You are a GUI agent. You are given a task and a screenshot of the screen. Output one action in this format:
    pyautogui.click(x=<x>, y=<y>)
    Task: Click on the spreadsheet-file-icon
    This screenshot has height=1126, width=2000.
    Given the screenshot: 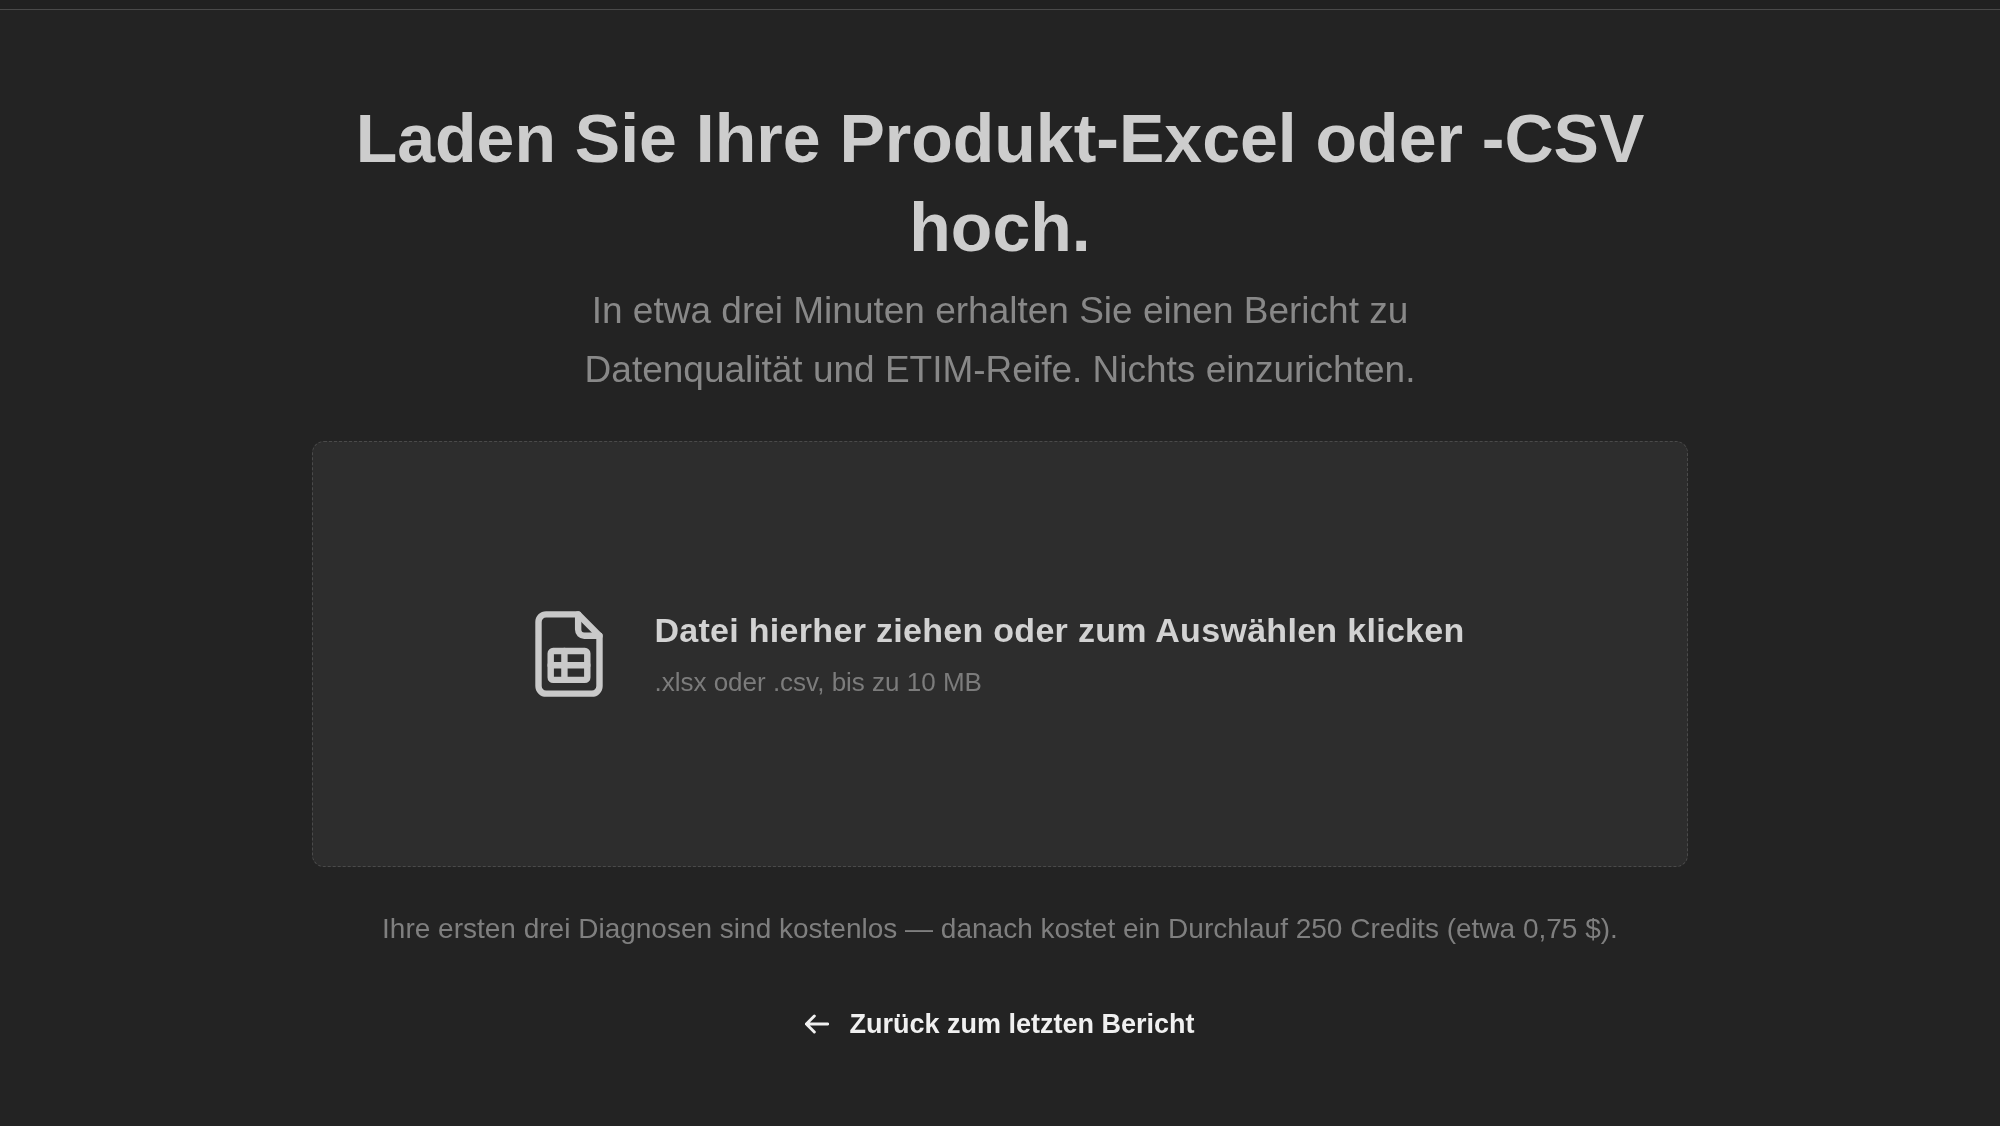 What is the action you would take?
    pyautogui.click(x=569, y=654)
    